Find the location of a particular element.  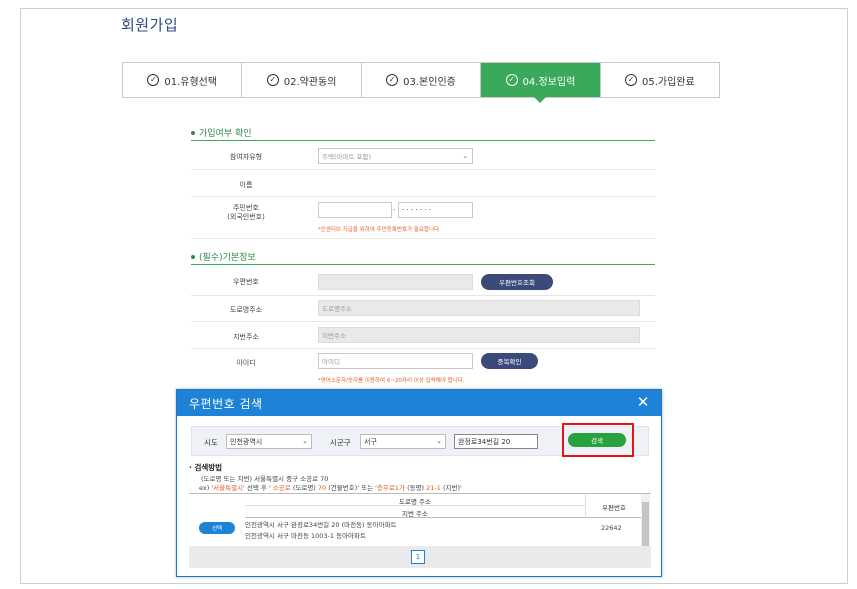

select-address-button: 선택 is located at coordinates (217, 528).